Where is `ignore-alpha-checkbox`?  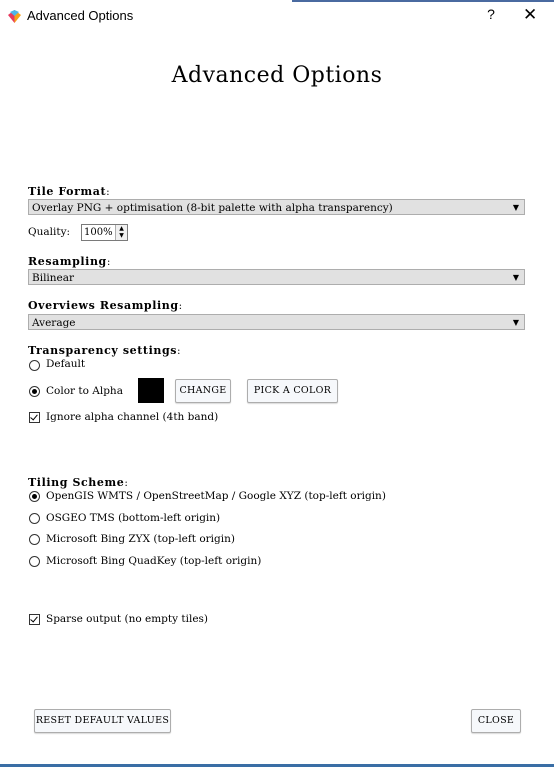
ignore-alpha-checkbox is located at coordinates (34, 417).